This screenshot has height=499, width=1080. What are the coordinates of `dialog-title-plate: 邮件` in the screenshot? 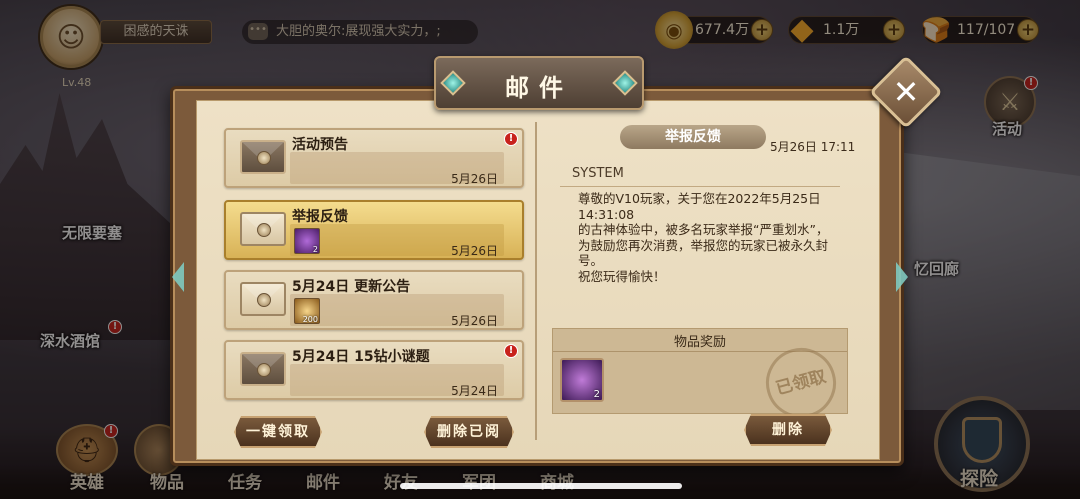 It's located at (539, 83).